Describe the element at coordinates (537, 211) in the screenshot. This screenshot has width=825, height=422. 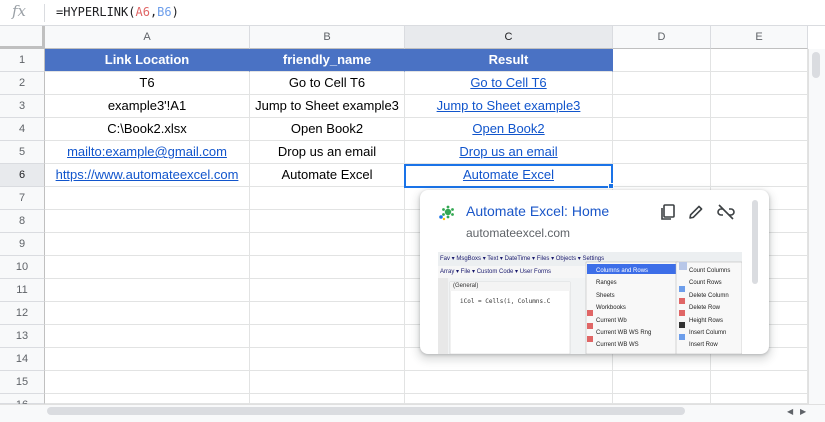
I see `link-preview-title: Automate Excel: Home` at that location.